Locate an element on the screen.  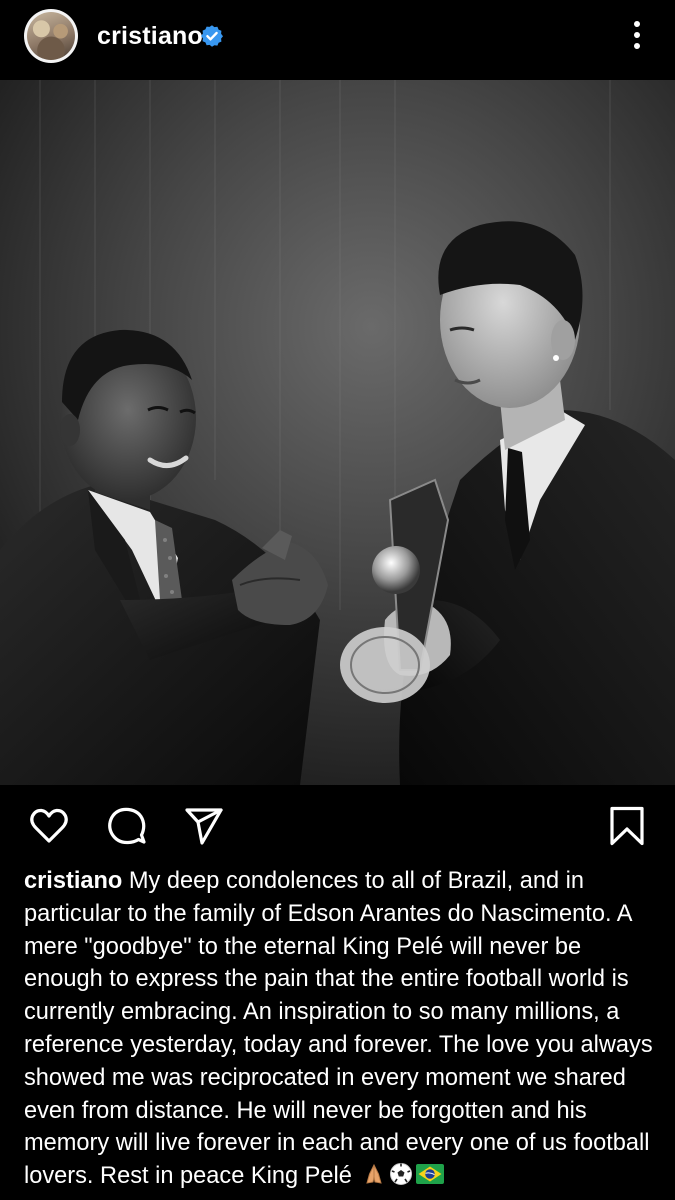
action-bar is located at coordinates (337, 825).